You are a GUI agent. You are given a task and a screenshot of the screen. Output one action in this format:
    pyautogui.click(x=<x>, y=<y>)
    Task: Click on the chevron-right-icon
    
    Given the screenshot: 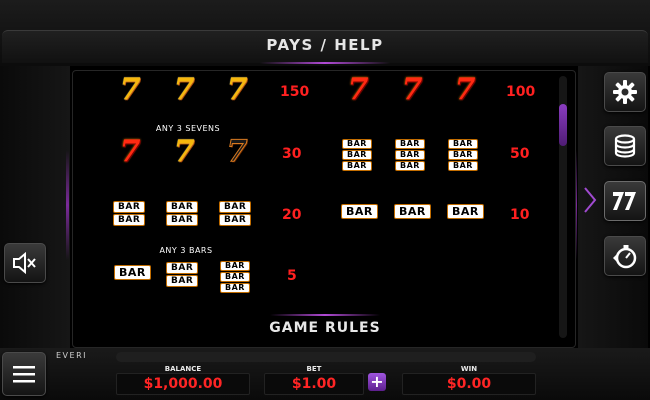 What is the action you would take?
    pyautogui.click(x=590, y=200)
    